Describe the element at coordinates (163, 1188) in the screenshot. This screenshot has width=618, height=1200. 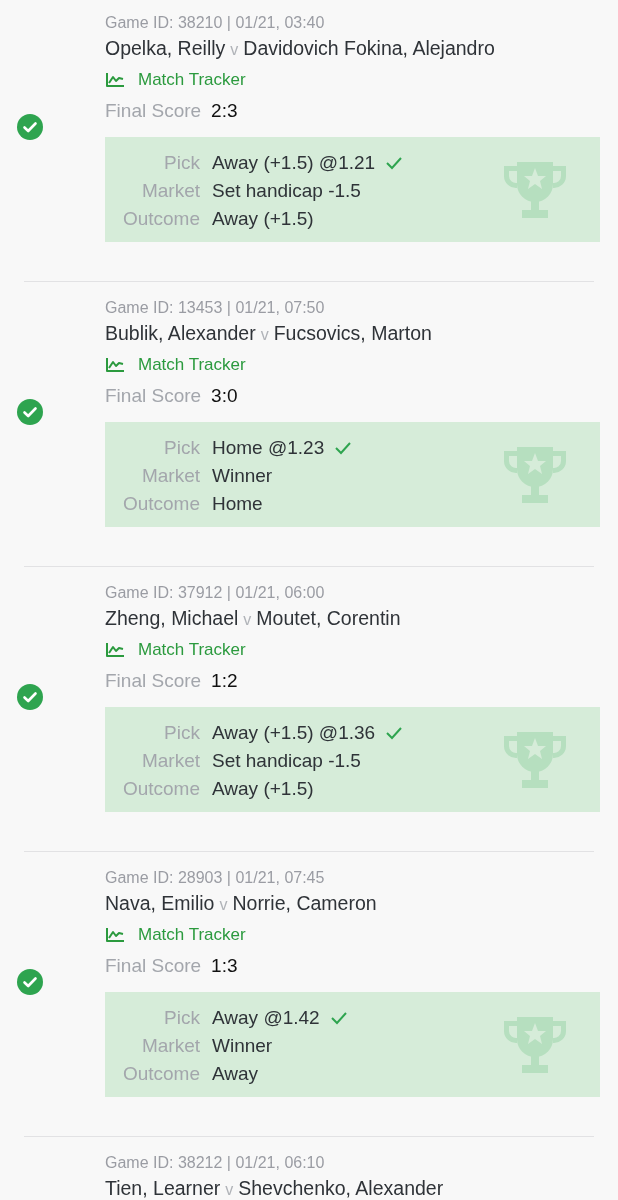
I see `home-player: Tien, Learner` at that location.